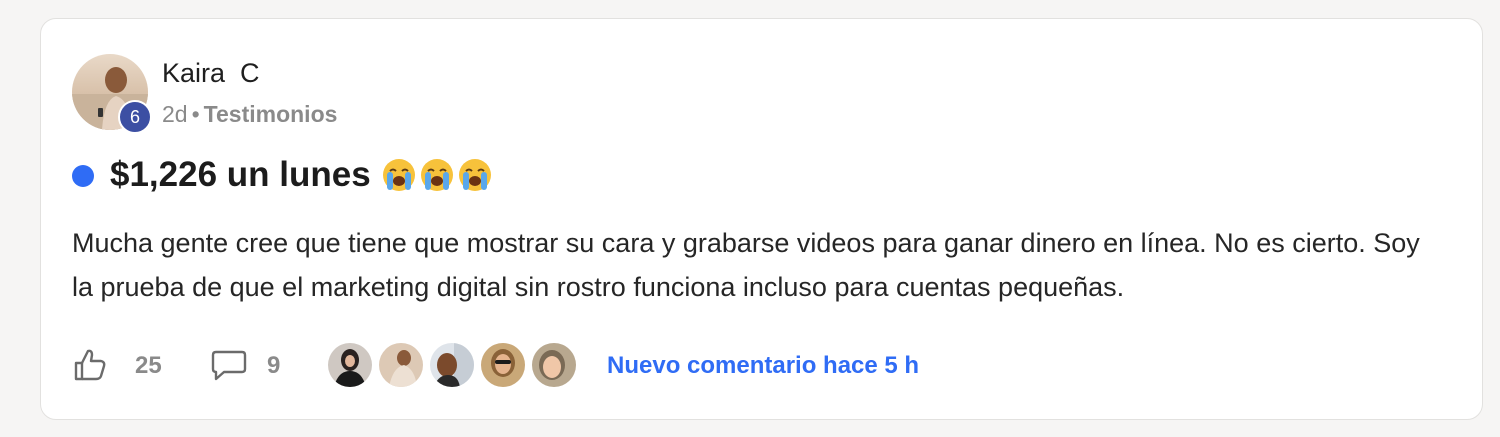 The width and height of the screenshot is (1500, 437). I want to click on commenter-avatars, so click(453, 365).